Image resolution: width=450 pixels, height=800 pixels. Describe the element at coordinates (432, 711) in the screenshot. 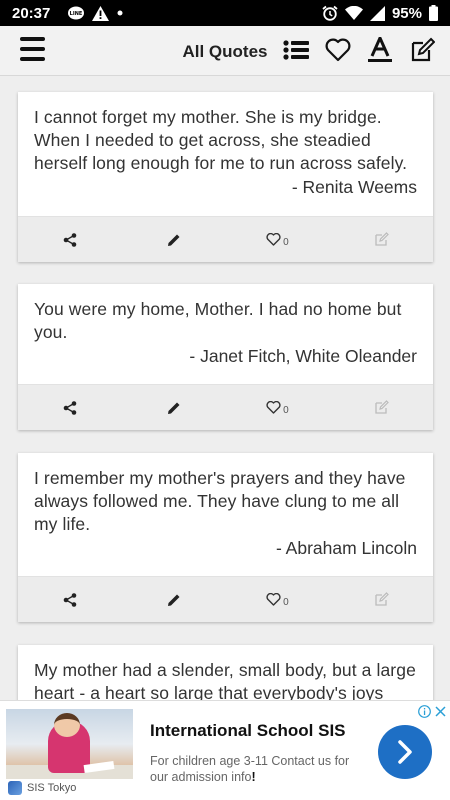

I see `ad-choices` at that location.